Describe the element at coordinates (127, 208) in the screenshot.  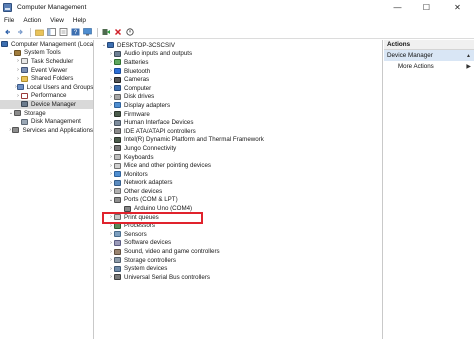
I see `arduino-port-icon` at that location.